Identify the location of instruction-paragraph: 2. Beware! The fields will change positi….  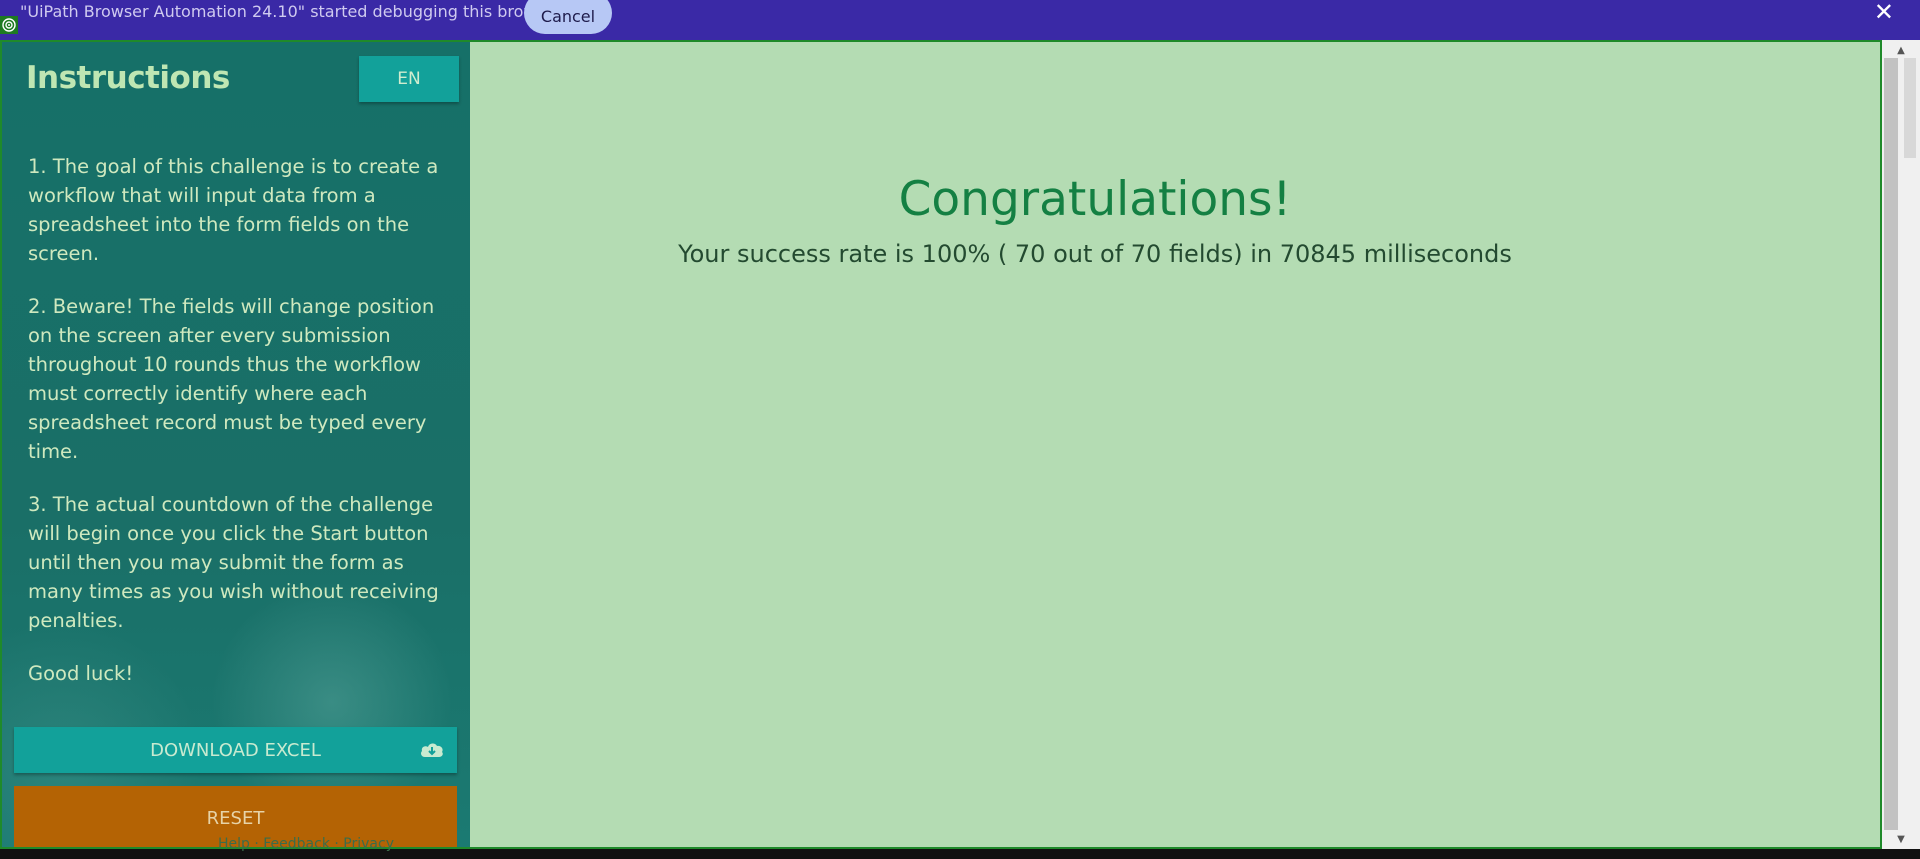
(231, 379).